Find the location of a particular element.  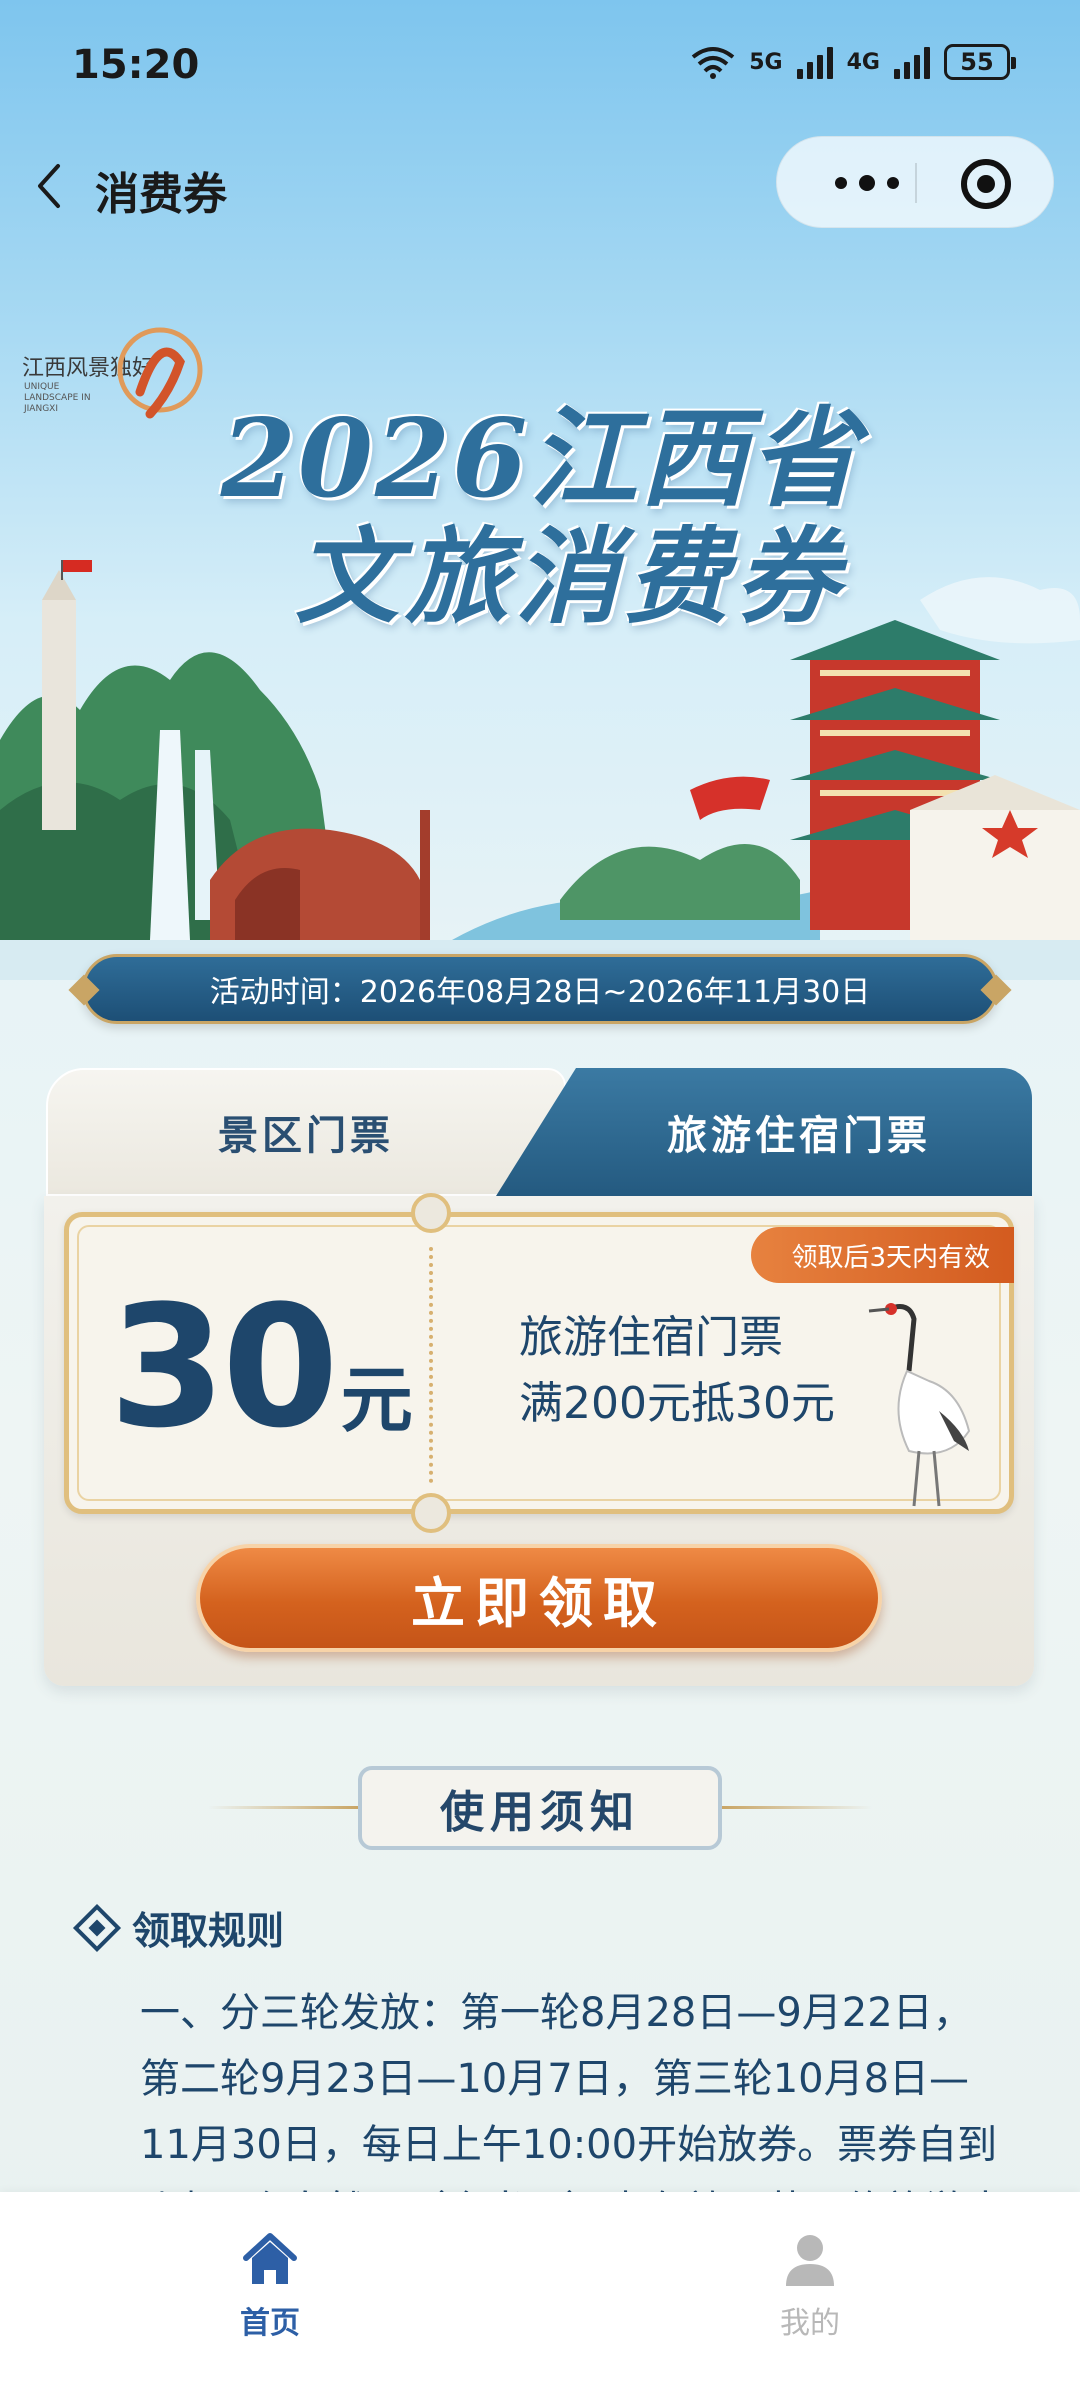

hero-title-line1: 2026江西省 is located at coordinates (540, 459).